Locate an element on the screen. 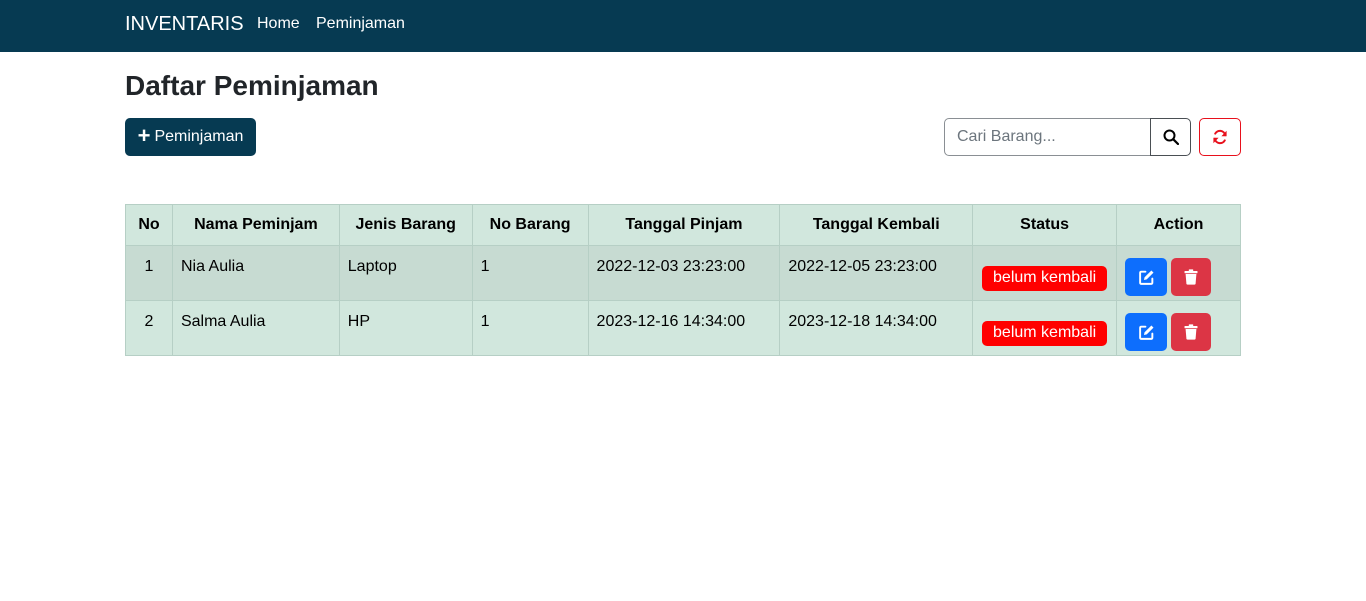 Image resolution: width=1366 pixels, height=601 pixels. cell-nama-peminjam: Nia Aulia is located at coordinates (255, 273).